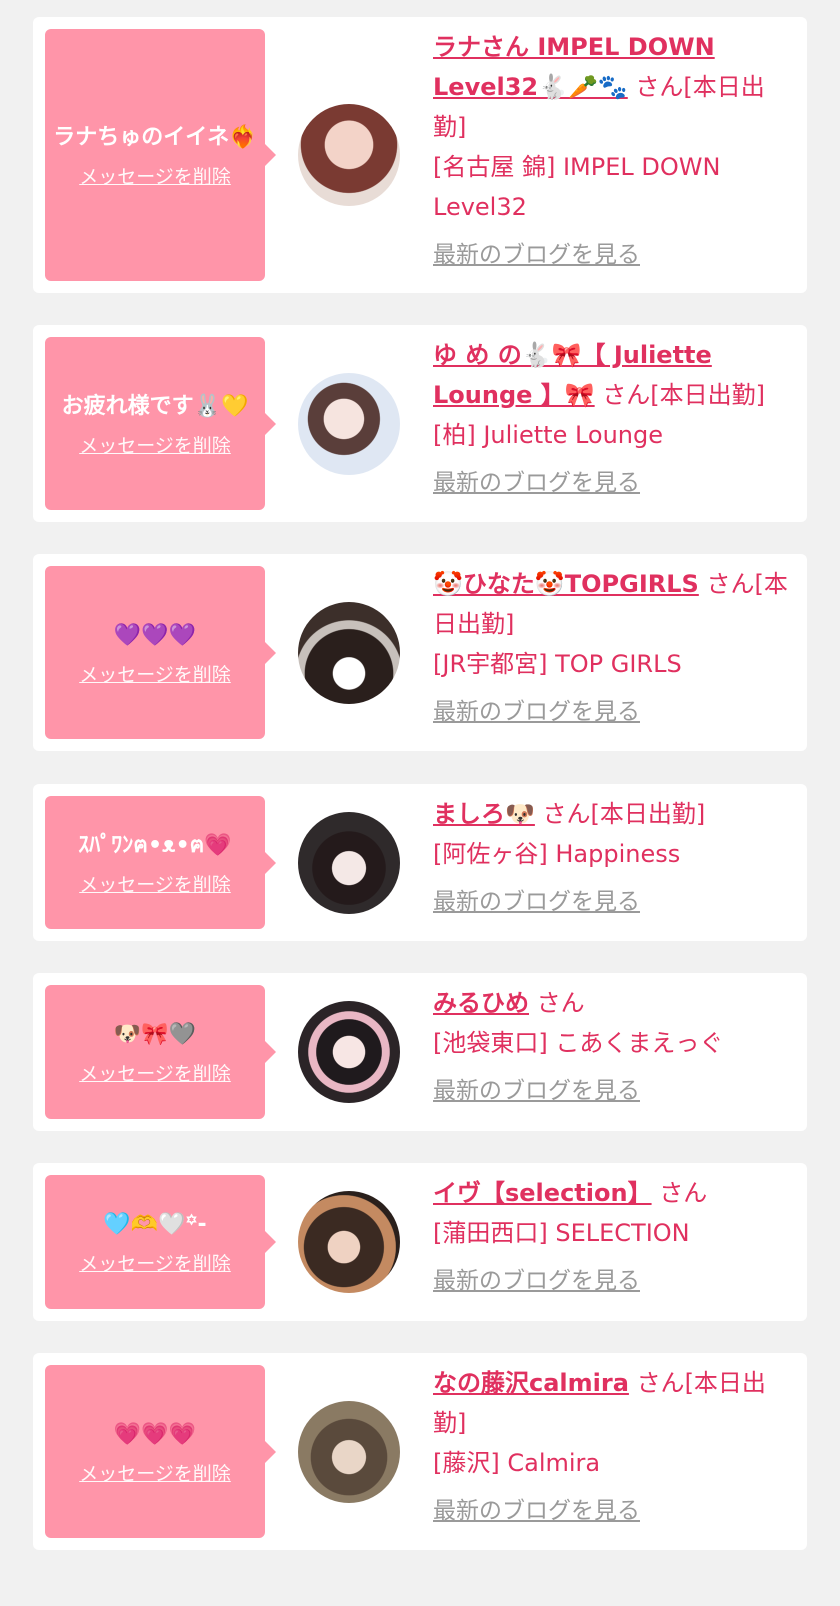 The width and height of the screenshot is (840, 1606). Describe the element at coordinates (542, 1193) in the screenshot. I see `girl-name-link: イヴ【selection】` at that location.